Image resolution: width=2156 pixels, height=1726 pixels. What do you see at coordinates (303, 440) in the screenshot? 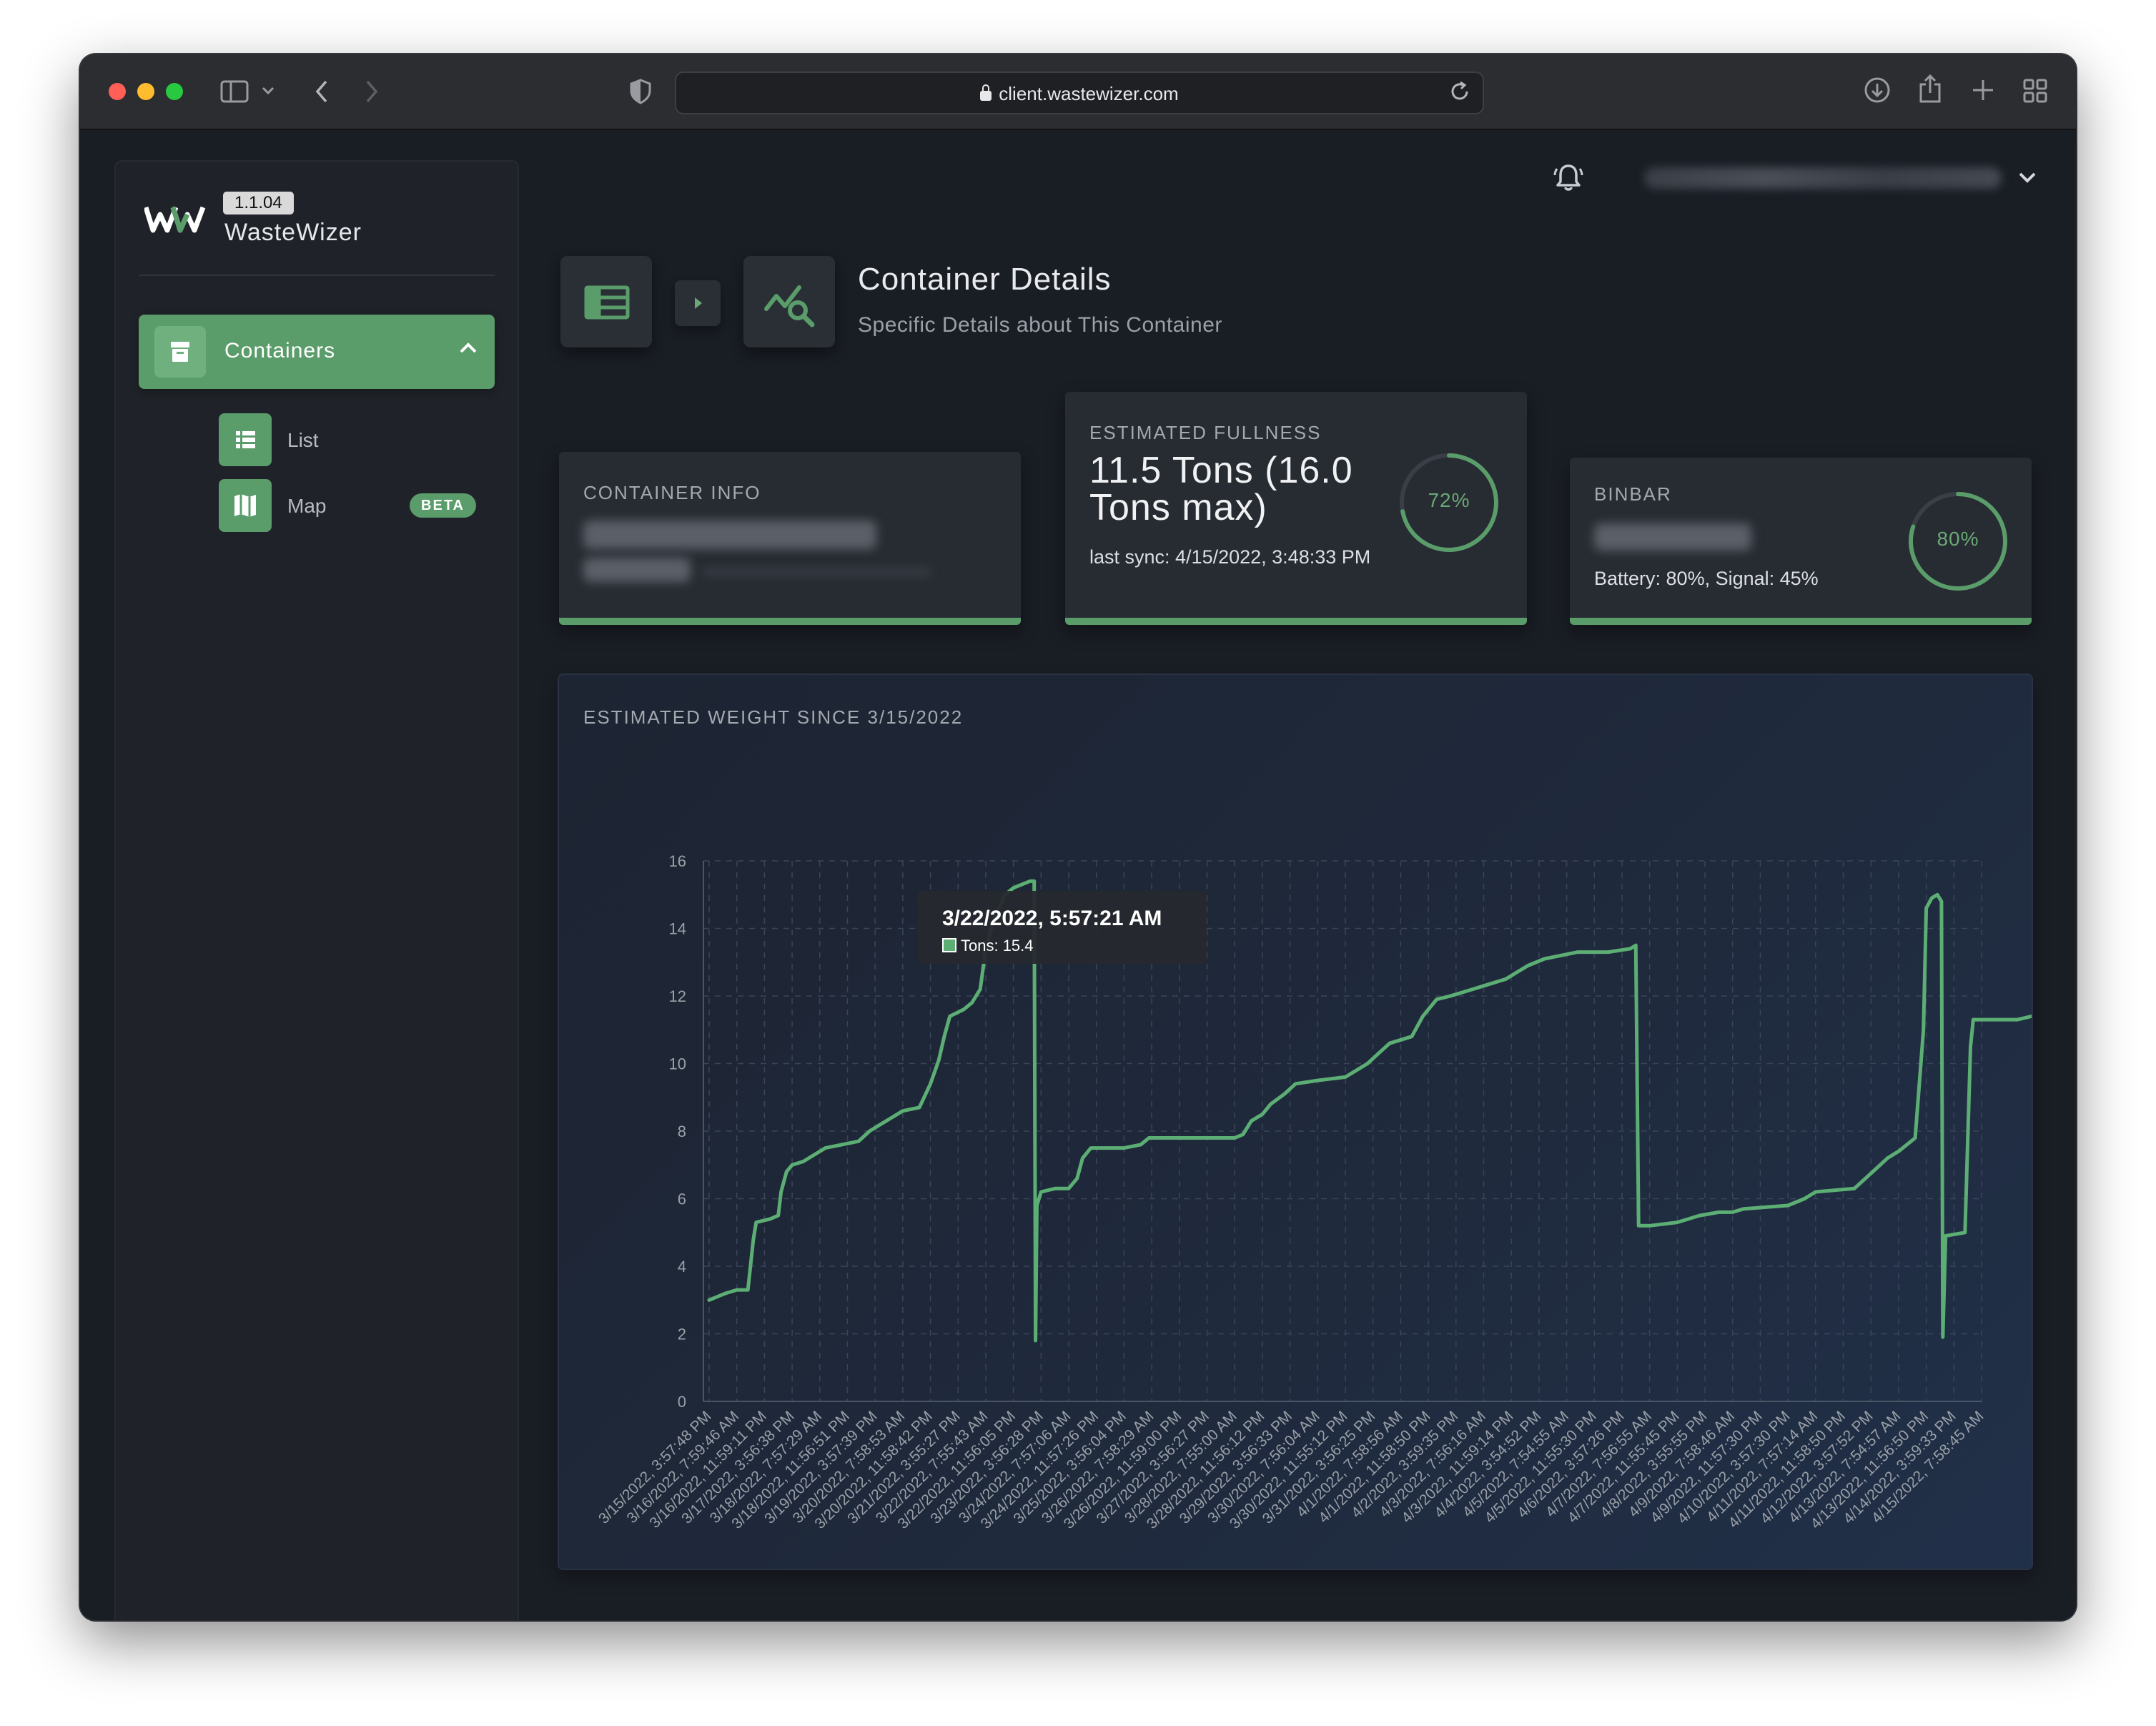
I see `sidebar-item-label: List` at bounding box center [303, 440].